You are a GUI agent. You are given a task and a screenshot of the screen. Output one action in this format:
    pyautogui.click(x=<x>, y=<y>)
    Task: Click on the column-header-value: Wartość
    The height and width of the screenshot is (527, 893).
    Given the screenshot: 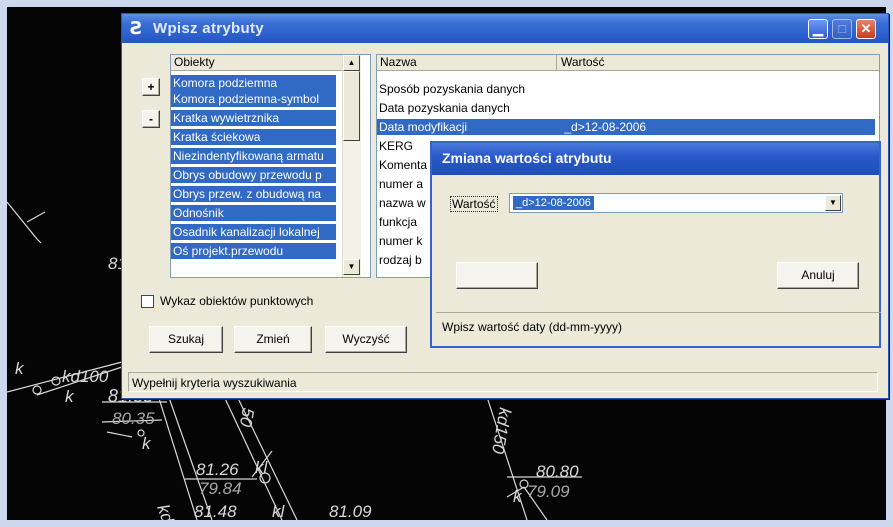 What is the action you would take?
    pyautogui.click(x=718, y=63)
    